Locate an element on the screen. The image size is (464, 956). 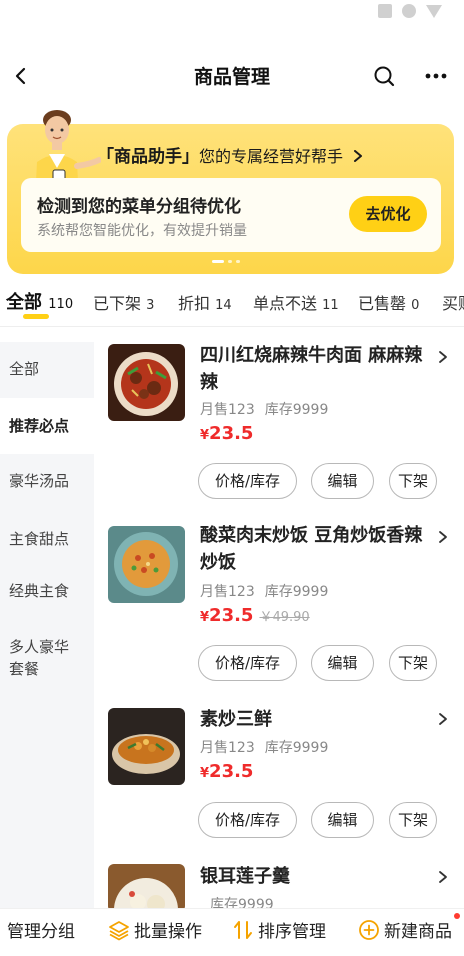
stir-fry-image is located at coordinates (146, 746).